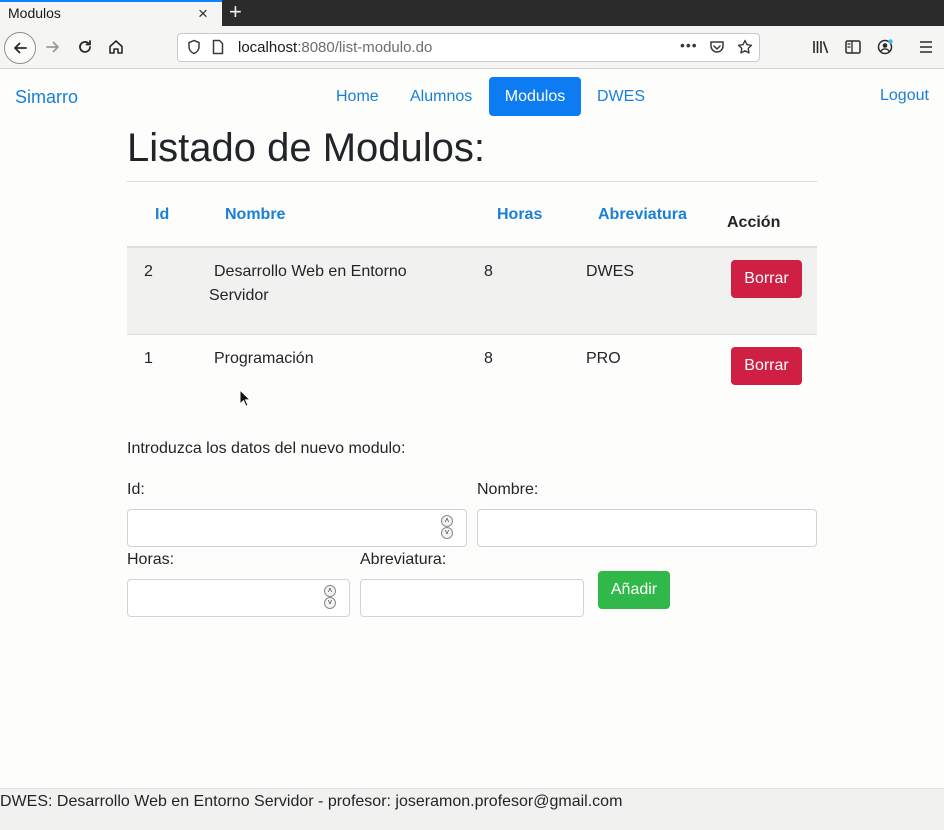 The height and width of the screenshot is (830, 944). I want to click on horas-spinner: ˄ ˅, so click(330, 597).